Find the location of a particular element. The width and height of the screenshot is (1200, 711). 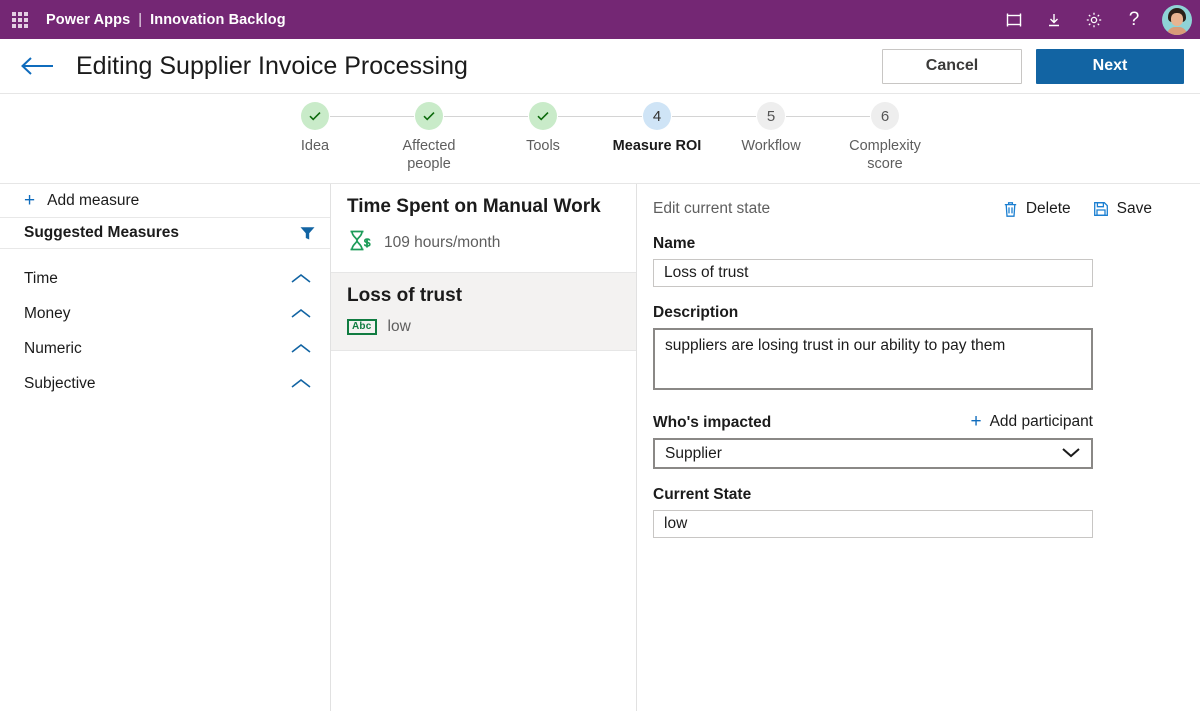

step-tools: Tools is located at coordinates (564, 129).